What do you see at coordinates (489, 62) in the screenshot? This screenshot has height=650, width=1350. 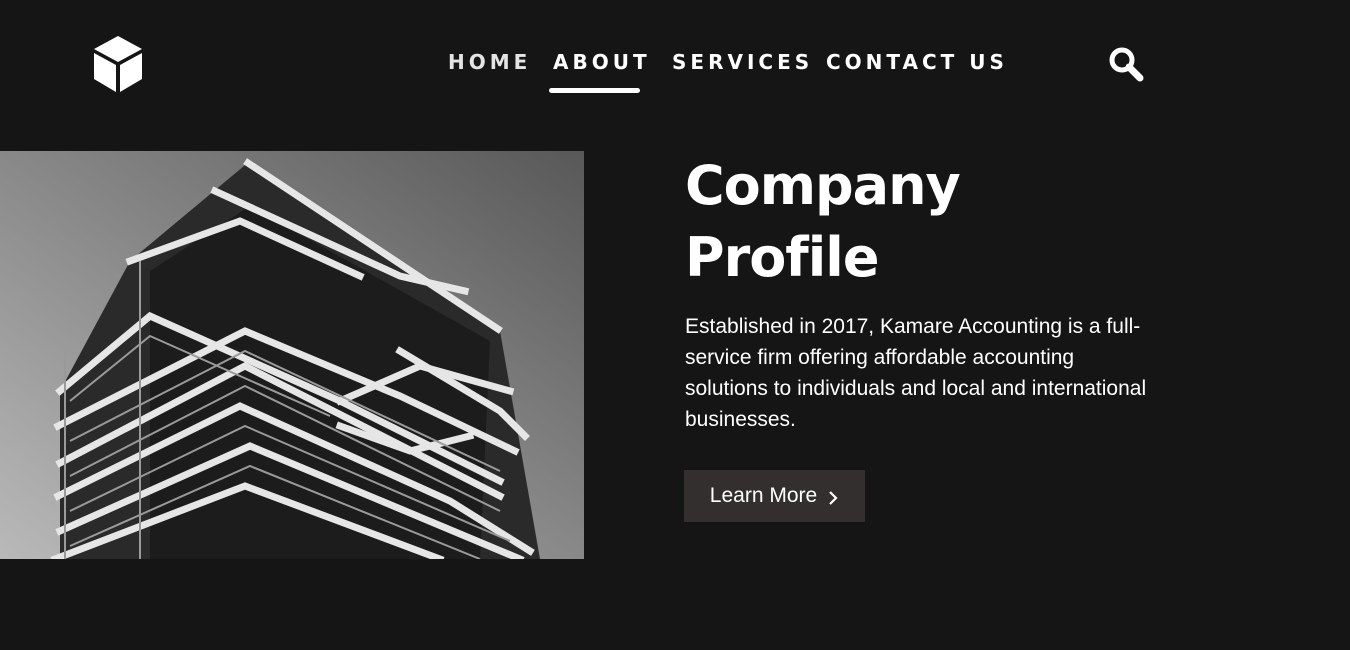 I see `nav-home: HOME` at bounding box center [489, 62].